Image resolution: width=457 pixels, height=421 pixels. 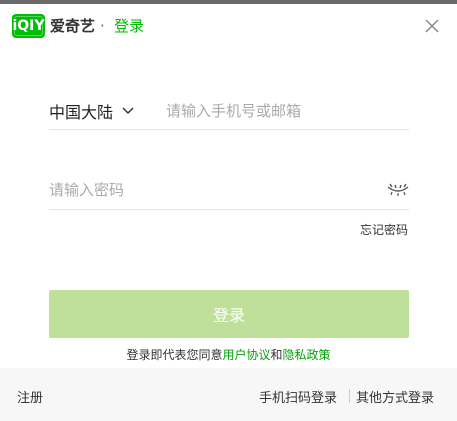 I want to click on password-visibility-toggle, so click(x=398, y=189).